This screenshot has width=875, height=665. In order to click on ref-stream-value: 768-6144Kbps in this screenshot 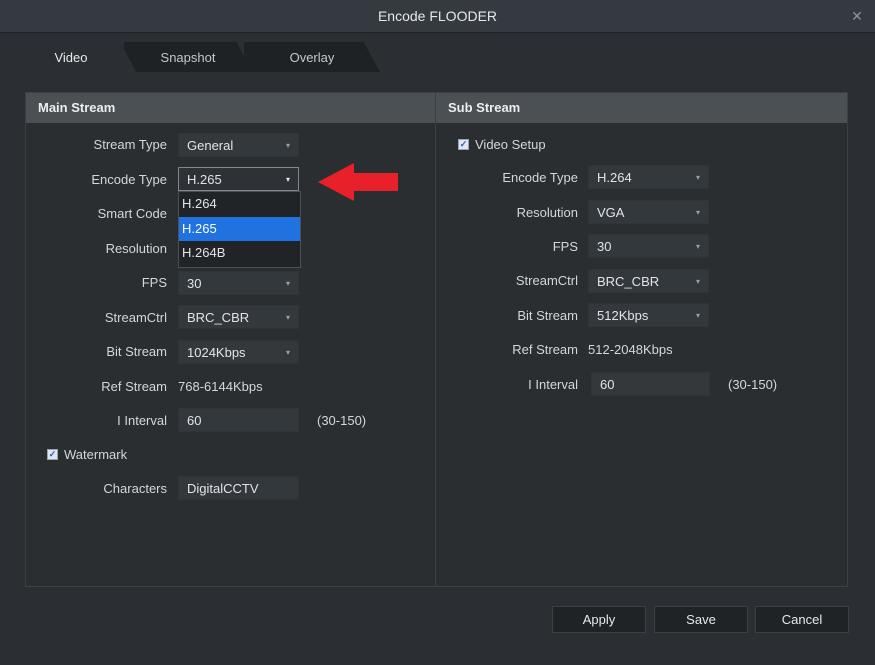, I will do `click(220, 386)`.